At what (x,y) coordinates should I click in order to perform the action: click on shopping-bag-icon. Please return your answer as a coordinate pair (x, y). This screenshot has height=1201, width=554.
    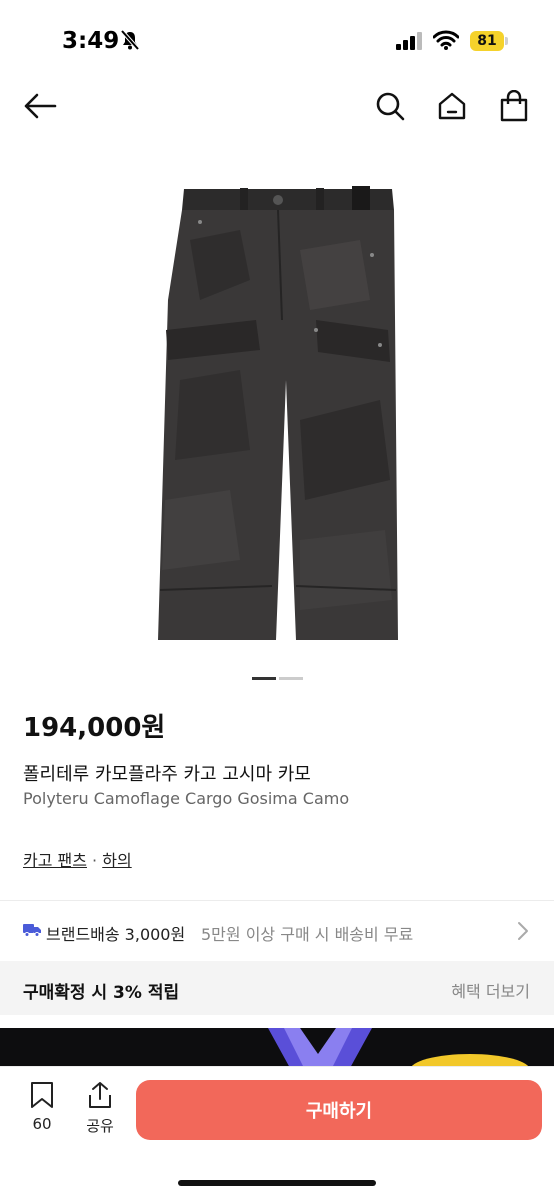
    Looking at the image, I should click on (514, 106).